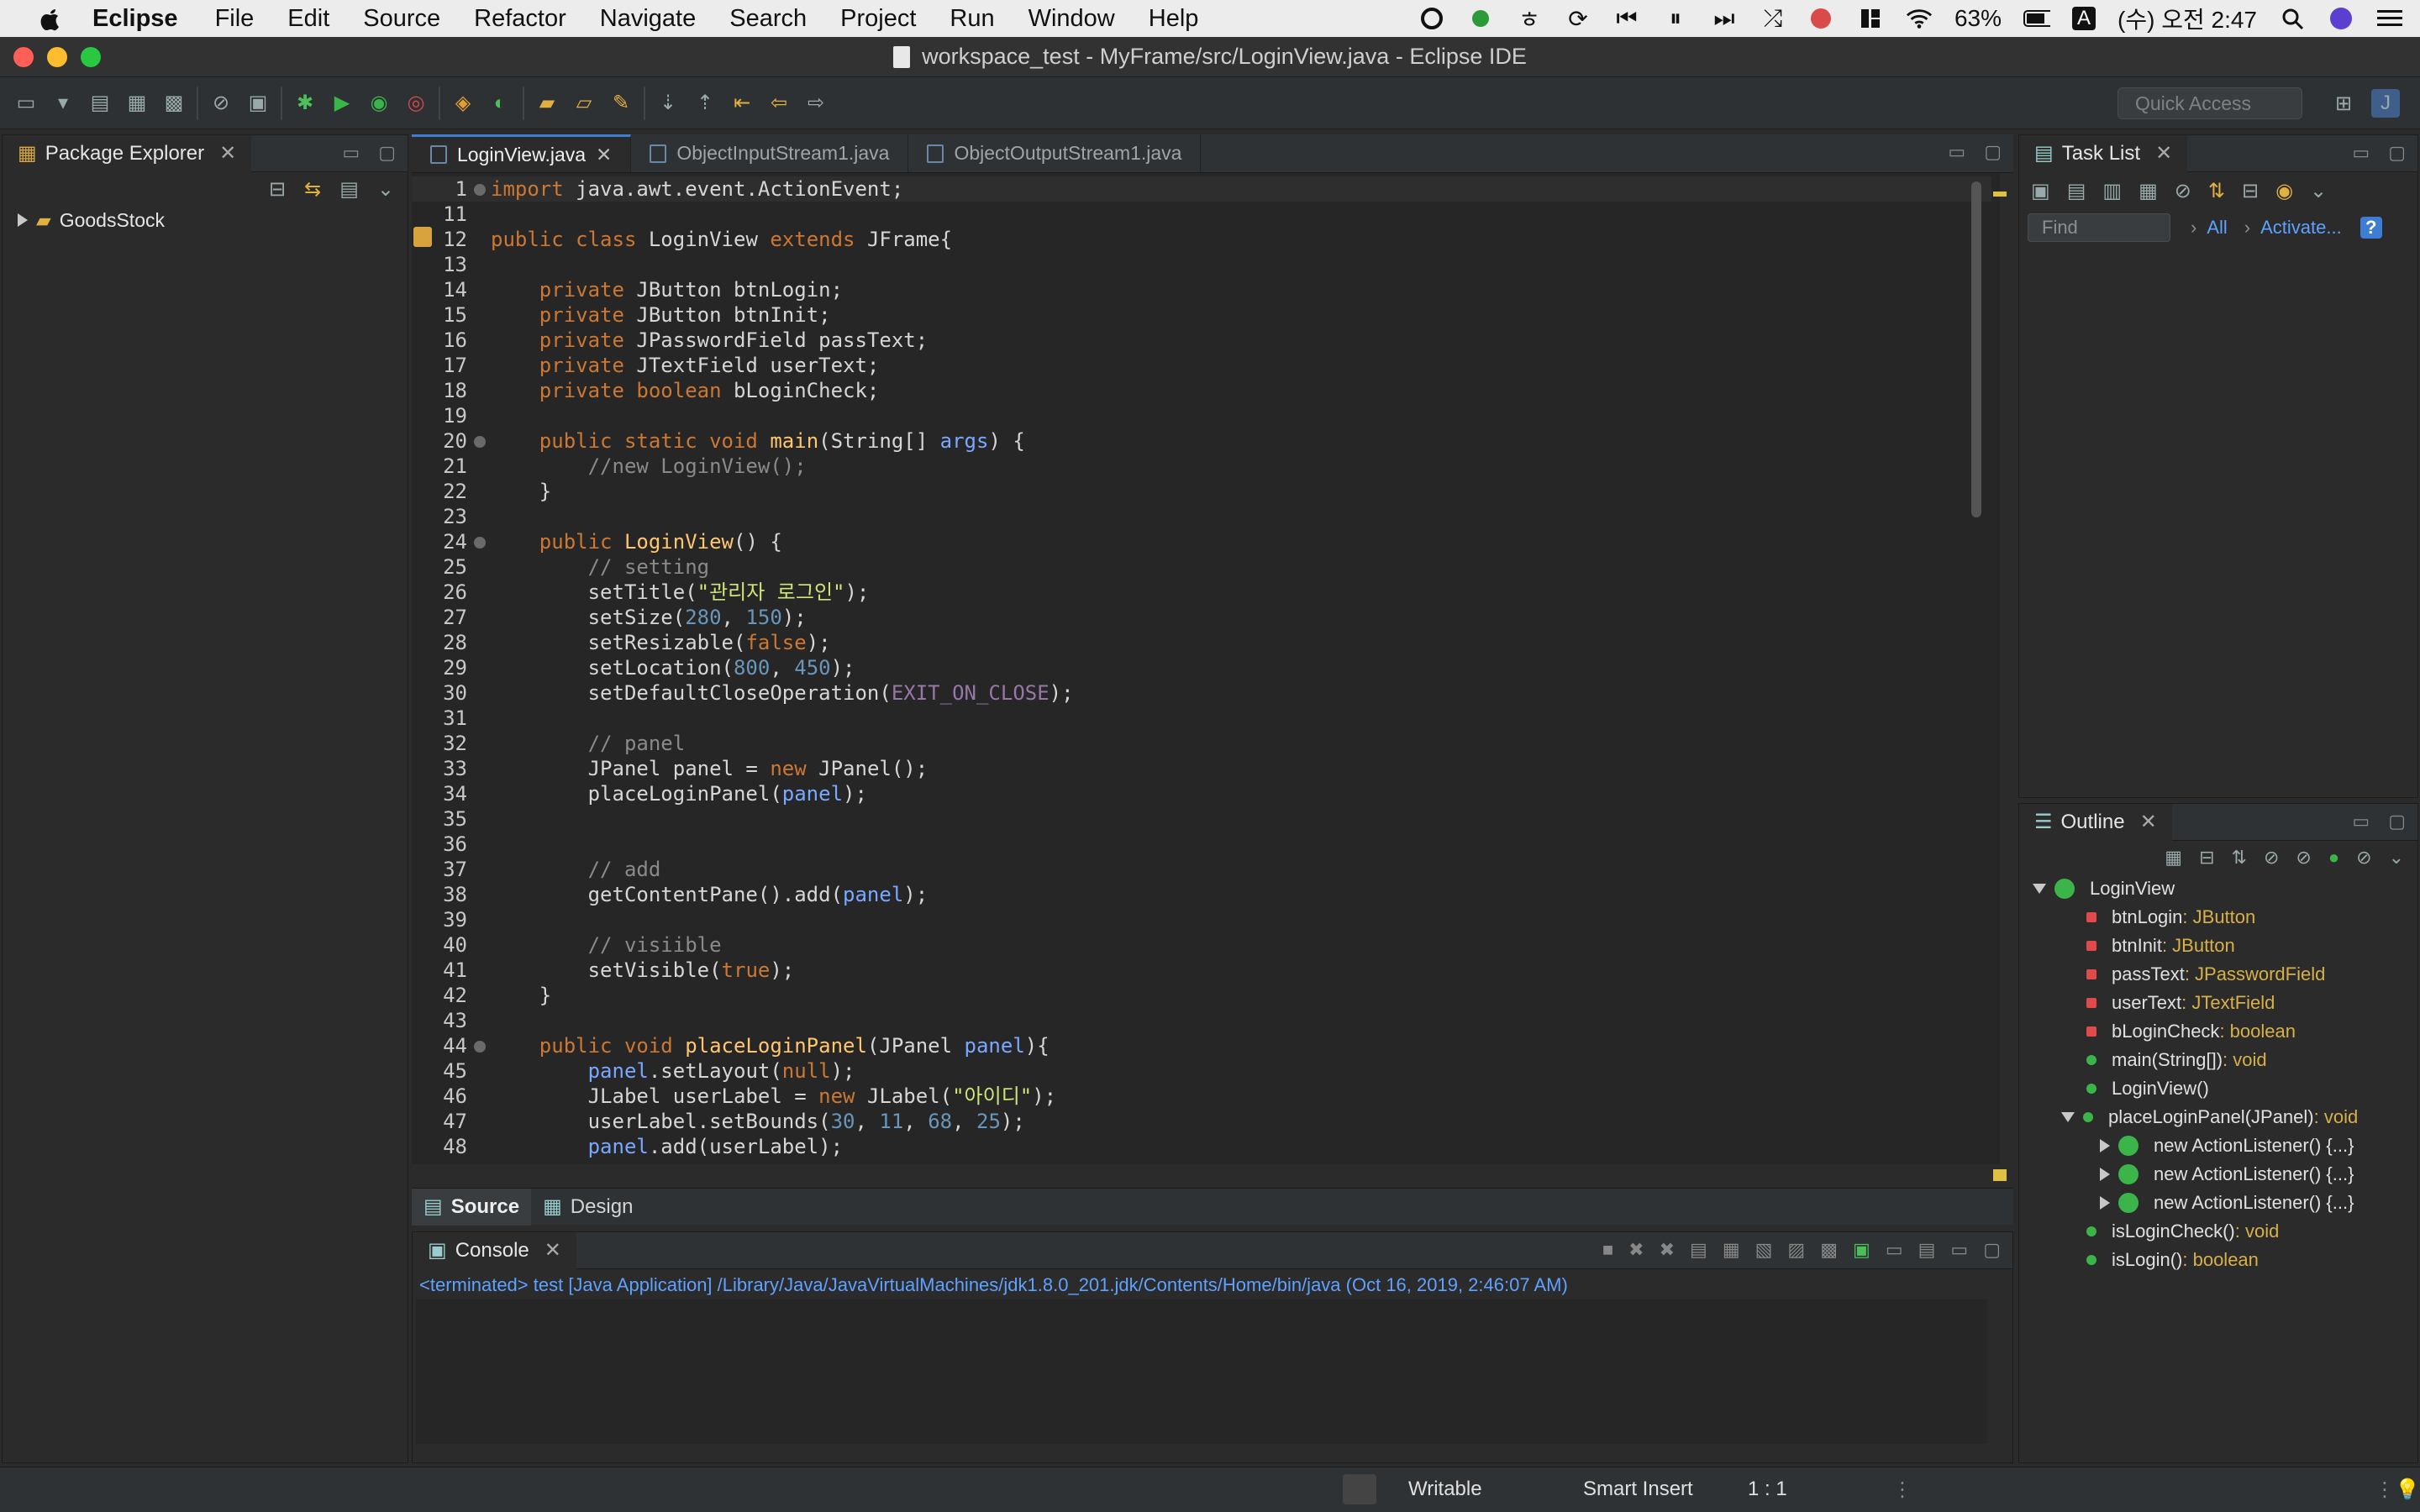 This screenshot has height=1512, width=2420. Describe the element at coordinates (128, 153) in the screenshot. I see `package-explorer-tab: ▦ Package Explorer ✕` at that location.